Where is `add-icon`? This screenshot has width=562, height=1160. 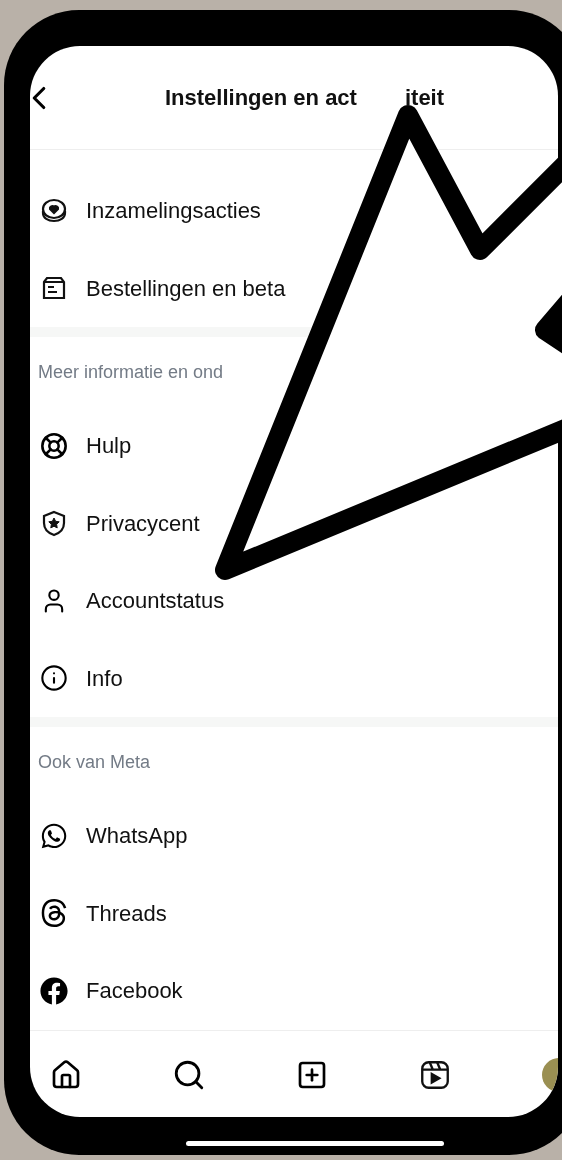
add-icon is located at coordinates (312, 1075).